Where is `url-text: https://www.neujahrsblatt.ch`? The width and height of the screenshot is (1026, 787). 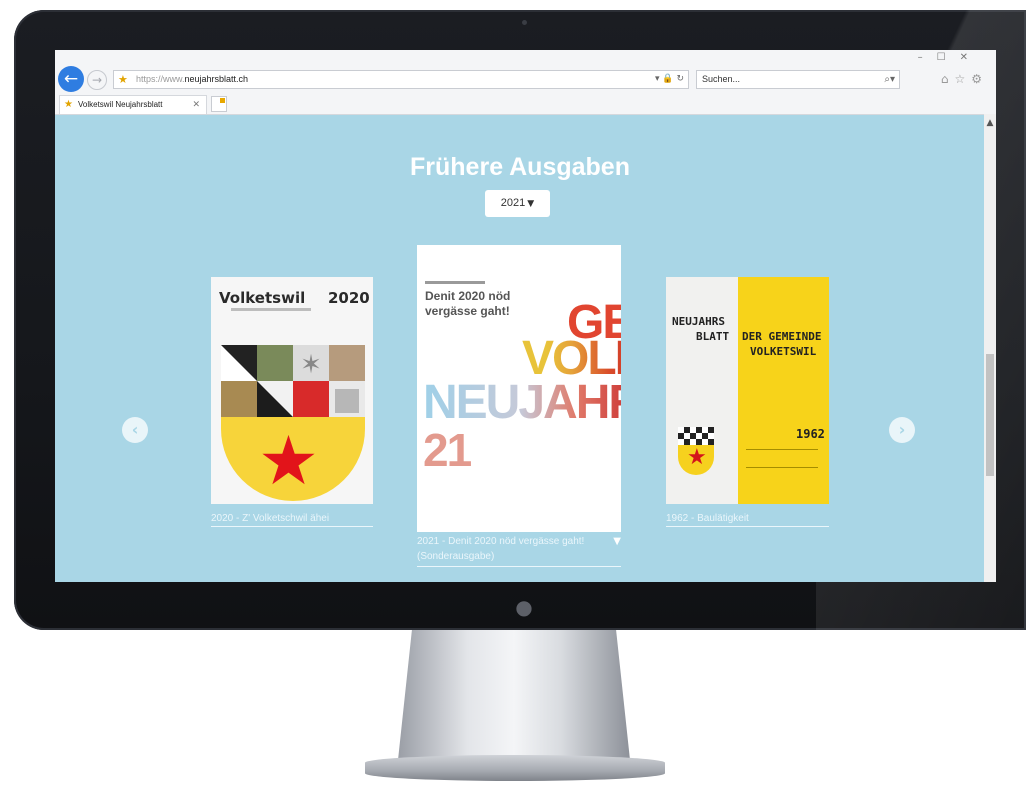
url-text: https://www.neujahrsblatt.ch is located at coordinates (192, 79).